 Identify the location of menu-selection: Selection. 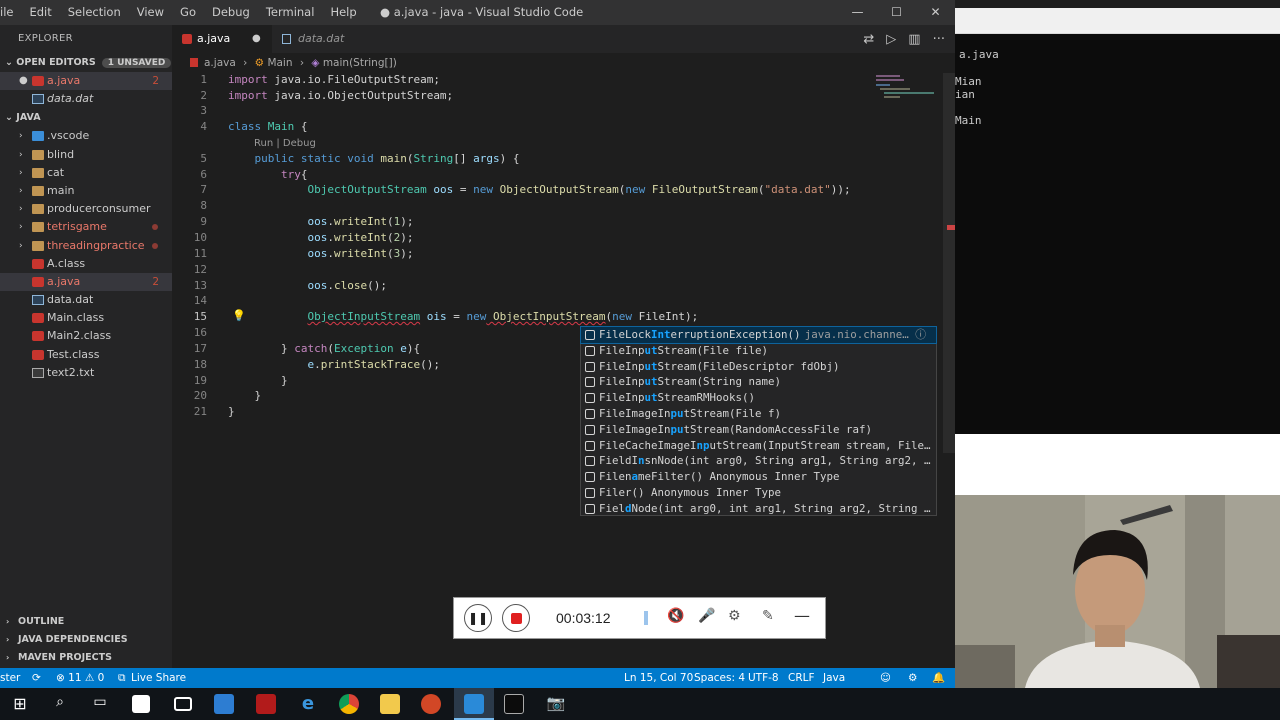
(94, 12).